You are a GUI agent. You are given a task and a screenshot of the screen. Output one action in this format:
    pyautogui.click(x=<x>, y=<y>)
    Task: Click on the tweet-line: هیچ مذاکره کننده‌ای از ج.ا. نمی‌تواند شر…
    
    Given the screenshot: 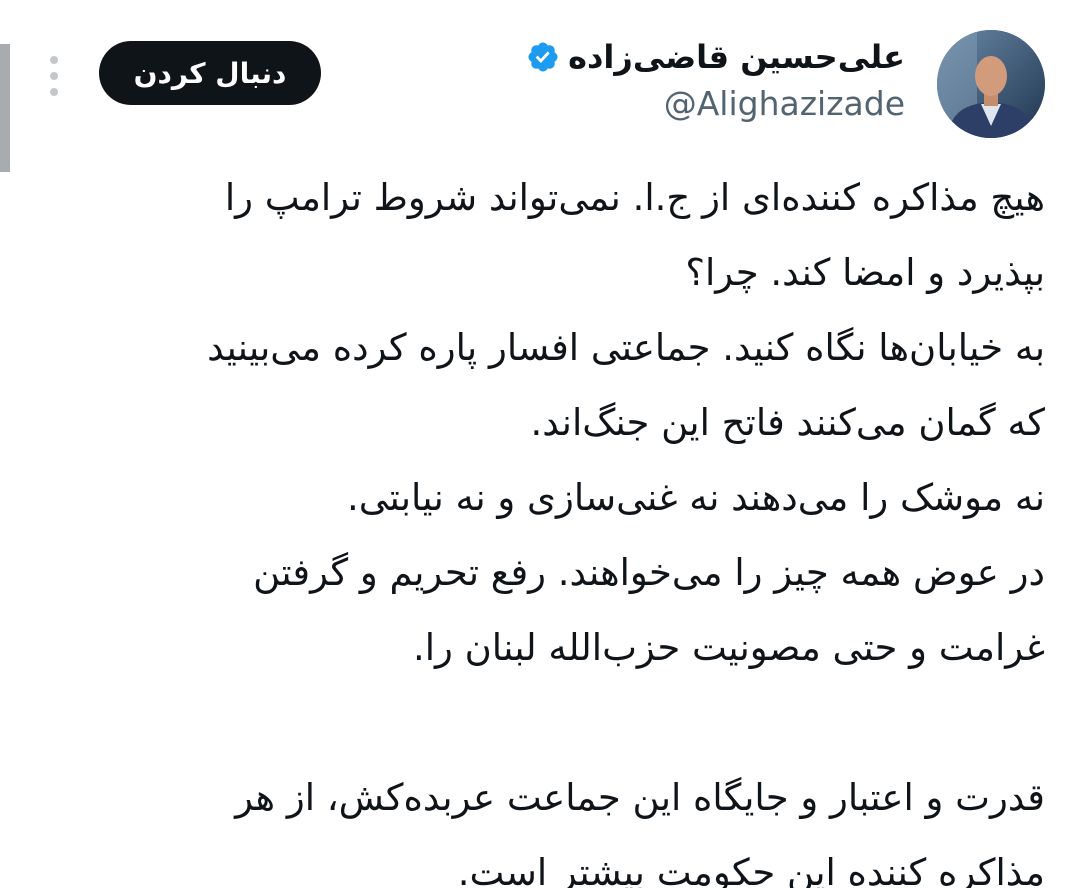 What is the action you would take?
    pyautogui.click(x=634, y=197)
    